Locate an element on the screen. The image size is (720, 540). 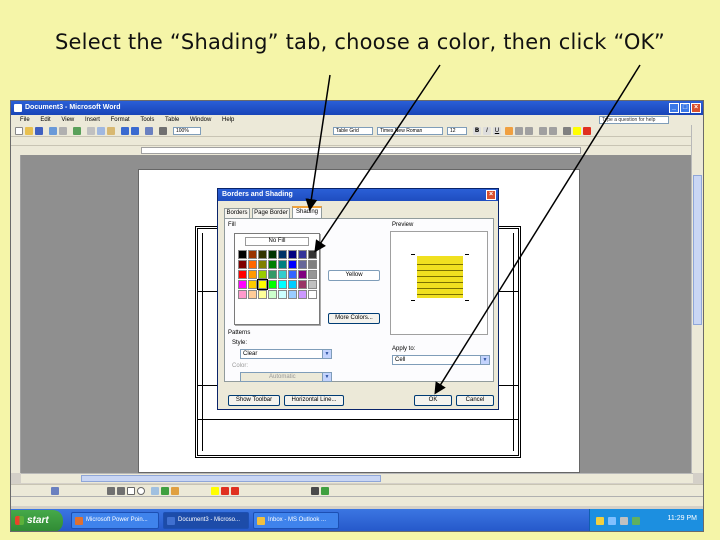
bullets-icon is located at coordinates (553, 131).